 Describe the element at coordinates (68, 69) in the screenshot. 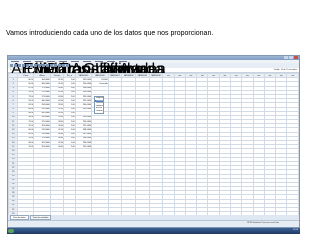

I see `menu-item-3: Datos` at that location.